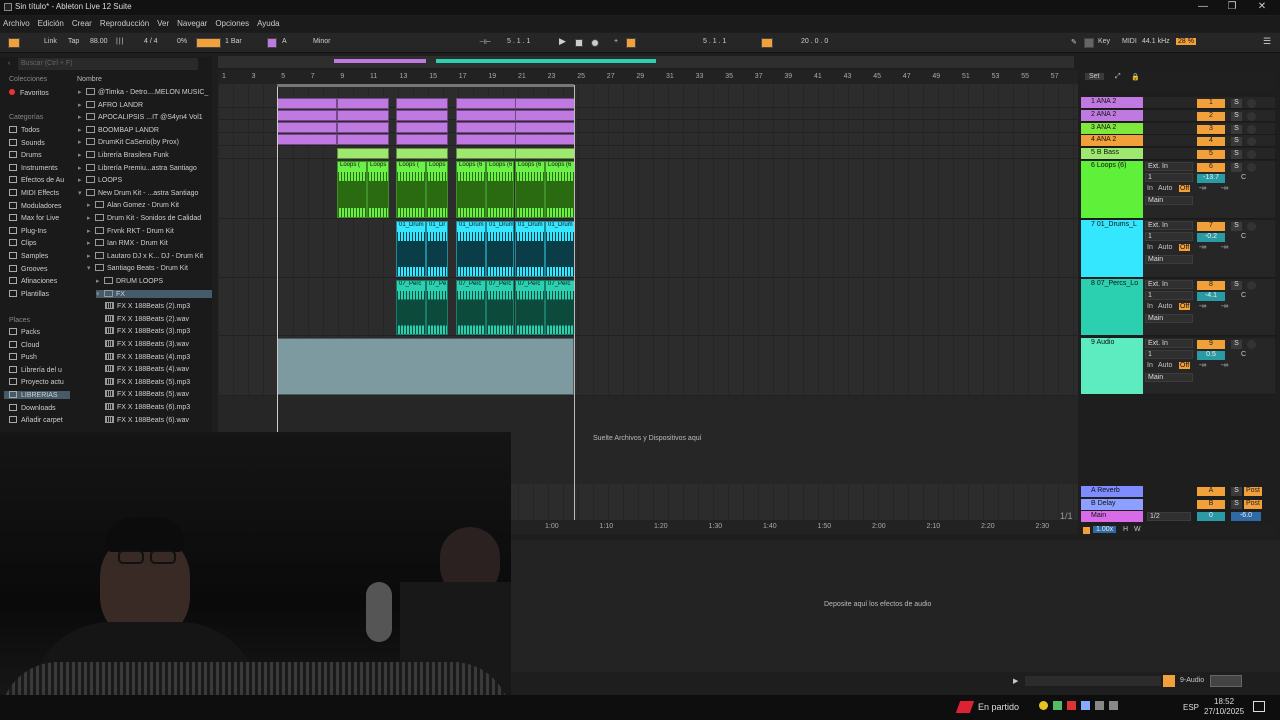 Image resolution: width=1280 pixels, height=720 pixels. Describe the element at coordinates (1211, 103) in the screenshot. I see `track-activator: 1` at that location.